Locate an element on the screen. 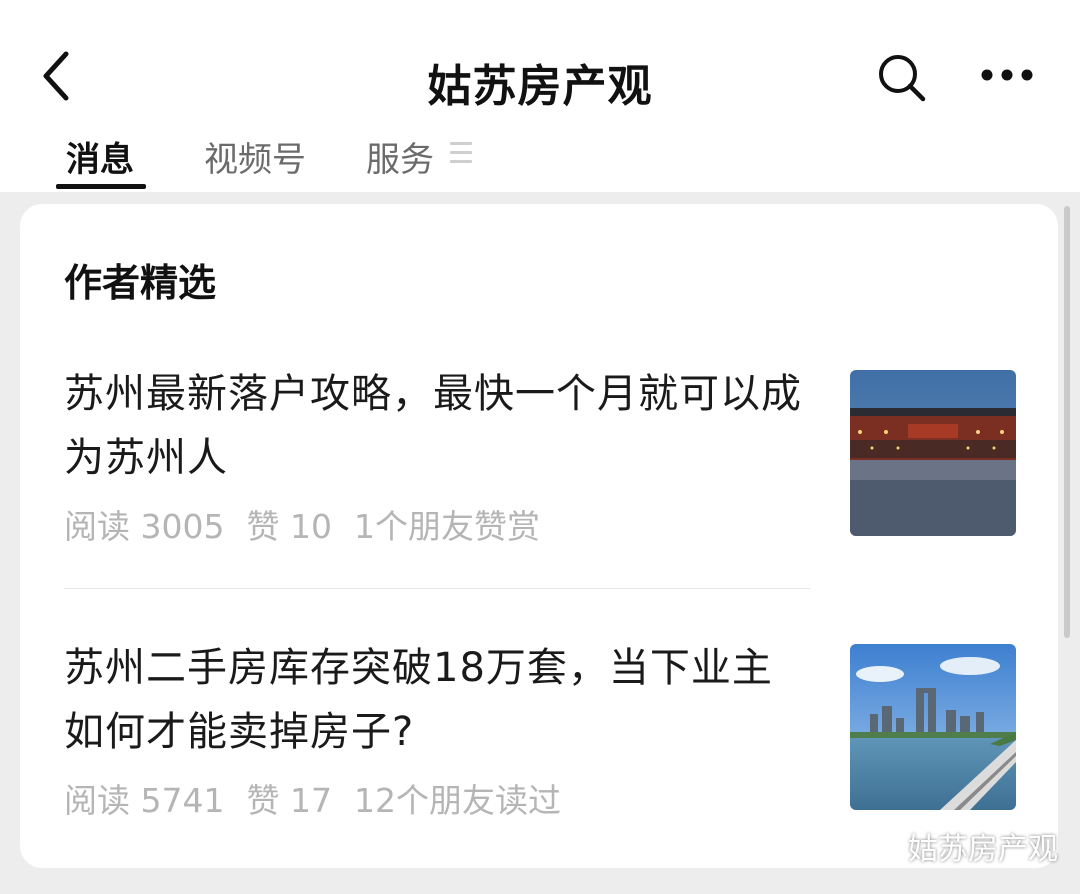  like-count: 赞 17 is located at coordinates (289, 800).